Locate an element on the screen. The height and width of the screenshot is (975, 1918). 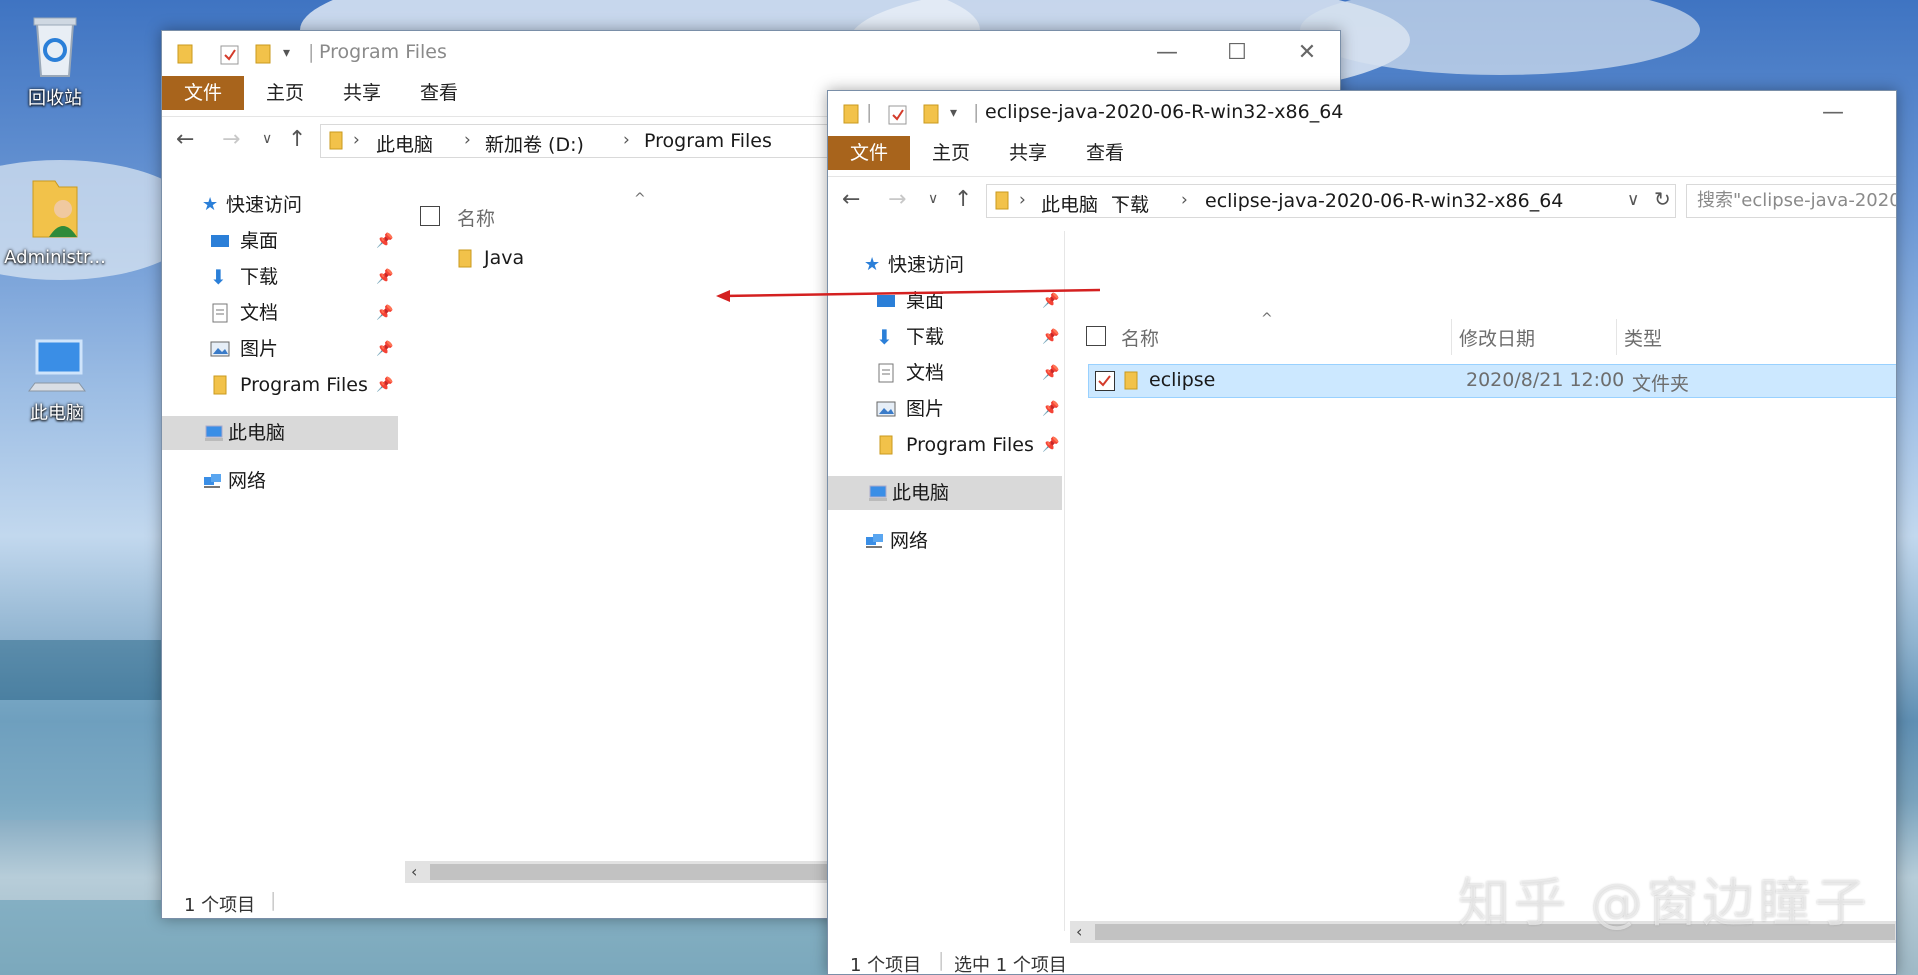
drag-arrow is located at coordinates (908, 295).